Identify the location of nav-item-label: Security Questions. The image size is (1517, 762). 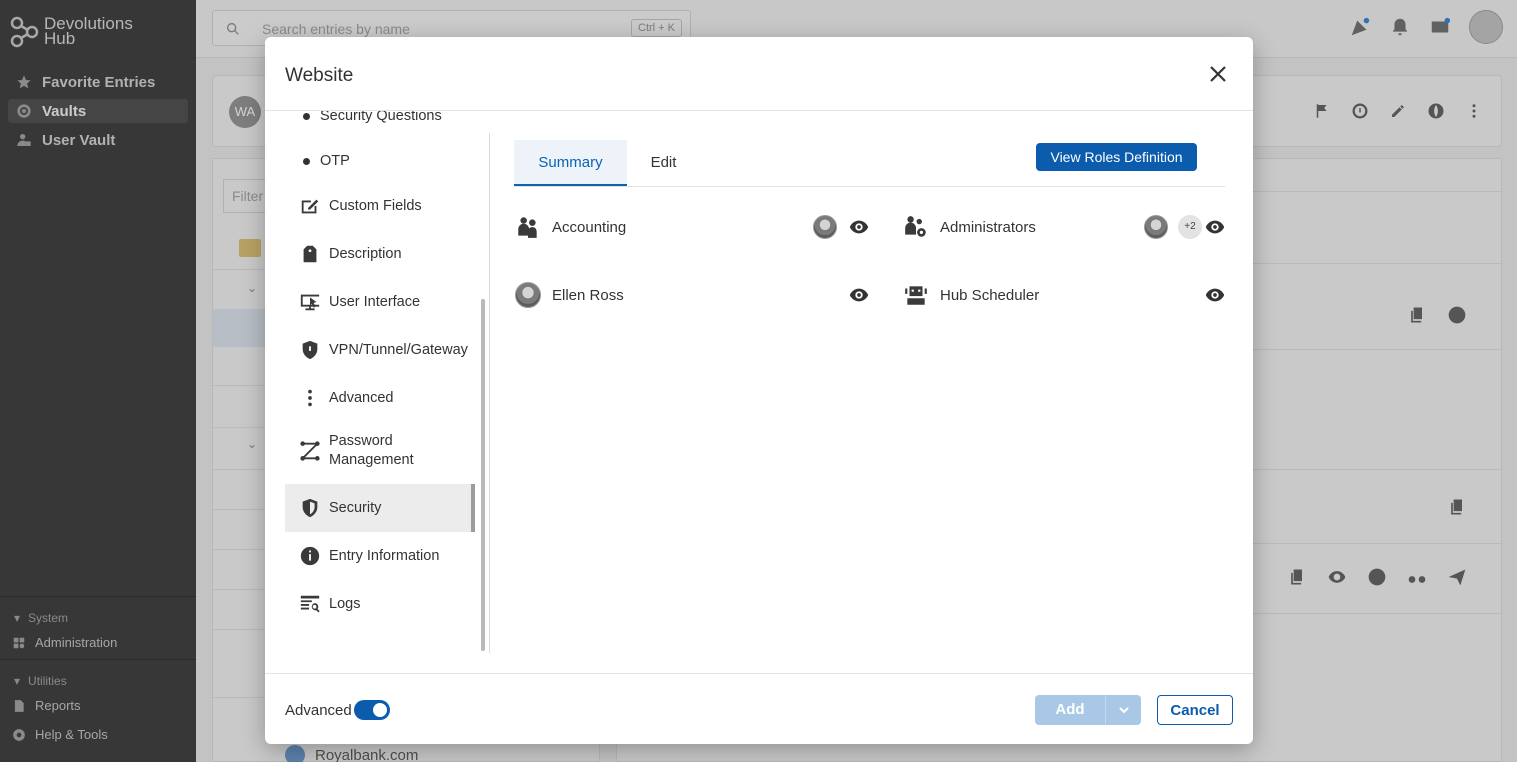
(381, 117).